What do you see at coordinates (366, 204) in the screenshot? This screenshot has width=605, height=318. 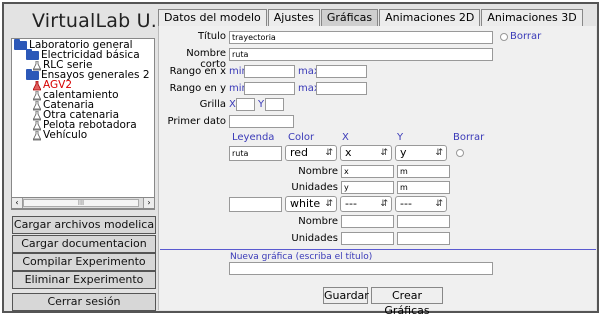 I see `serie-2-x-select: --- ⇵` at bounding box center [366, 204].